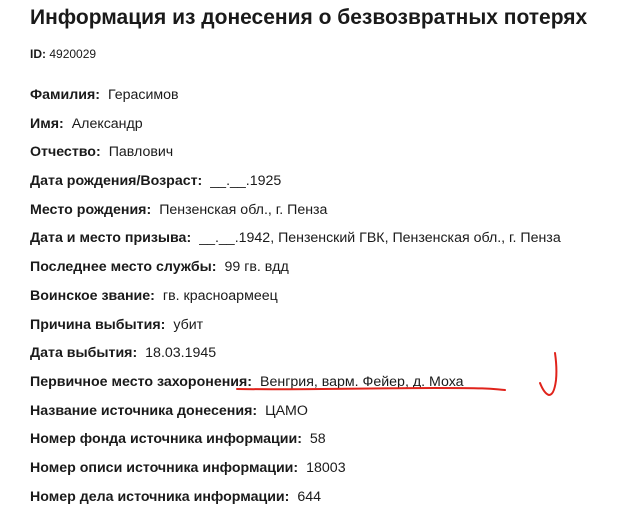 The height and width of the screenshot is (515, 640). Describe the element at coordinates (144, 410) in the screenshot. I see `field-label: Название источника донесения:` at that location.